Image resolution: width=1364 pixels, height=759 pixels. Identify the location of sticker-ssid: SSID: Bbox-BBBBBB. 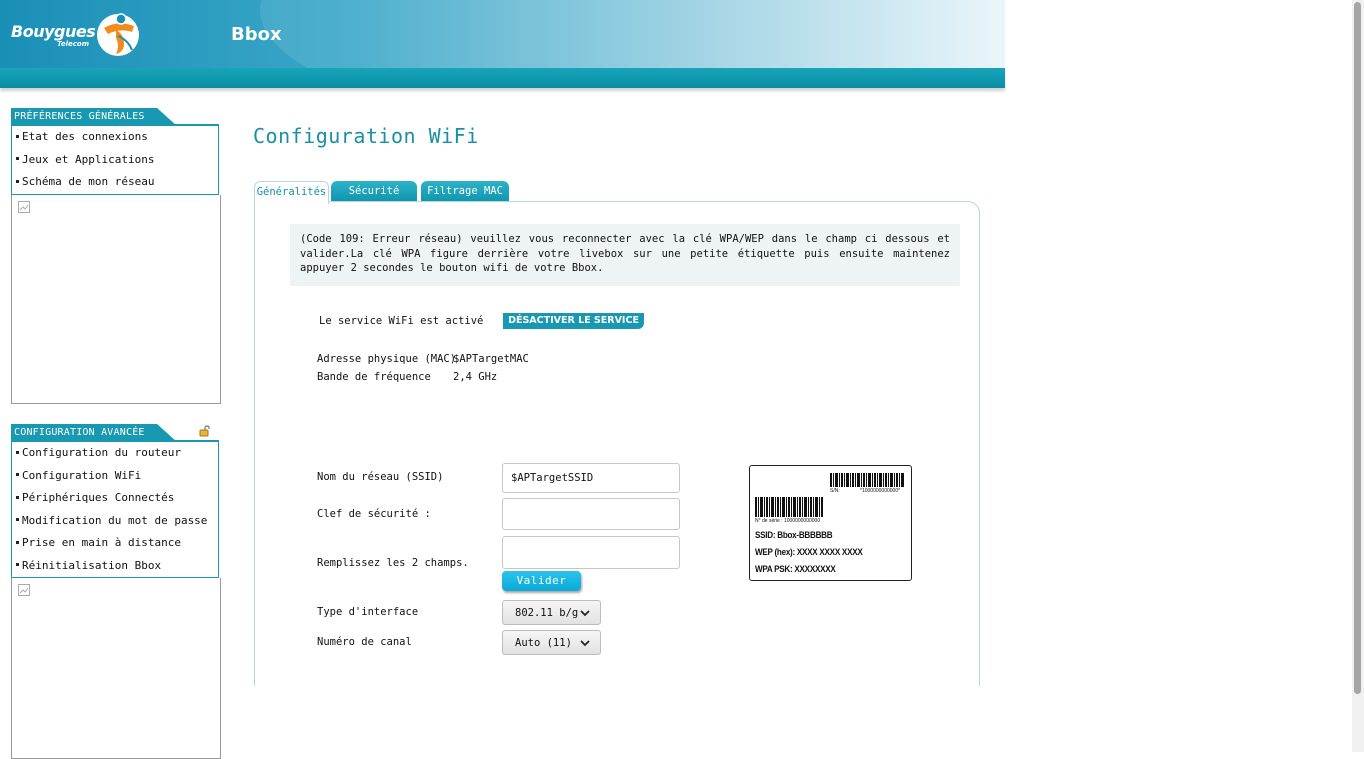
(794, 535).